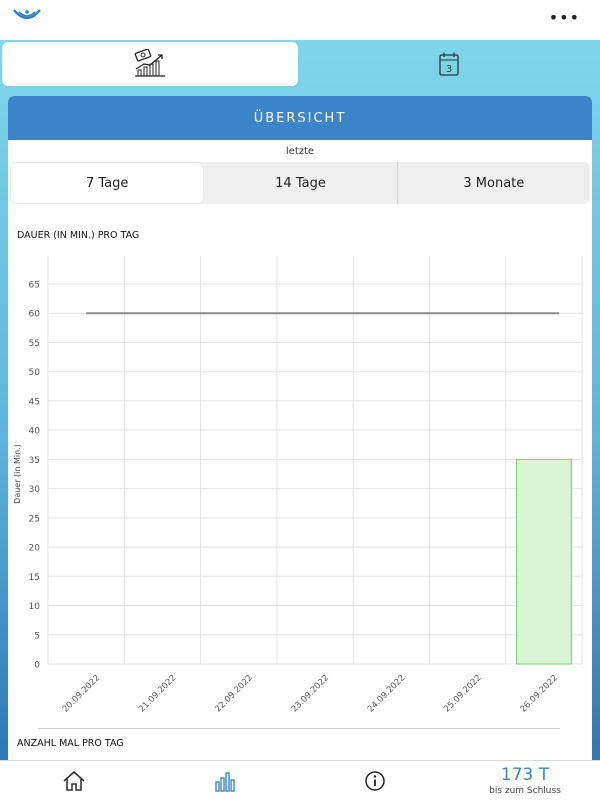 This screenshot has width=600, height=800. What do you see at coordinates (35, 432) in the screenshot?
I see `y-tick-label: 40` at bounding box center [35, 432].